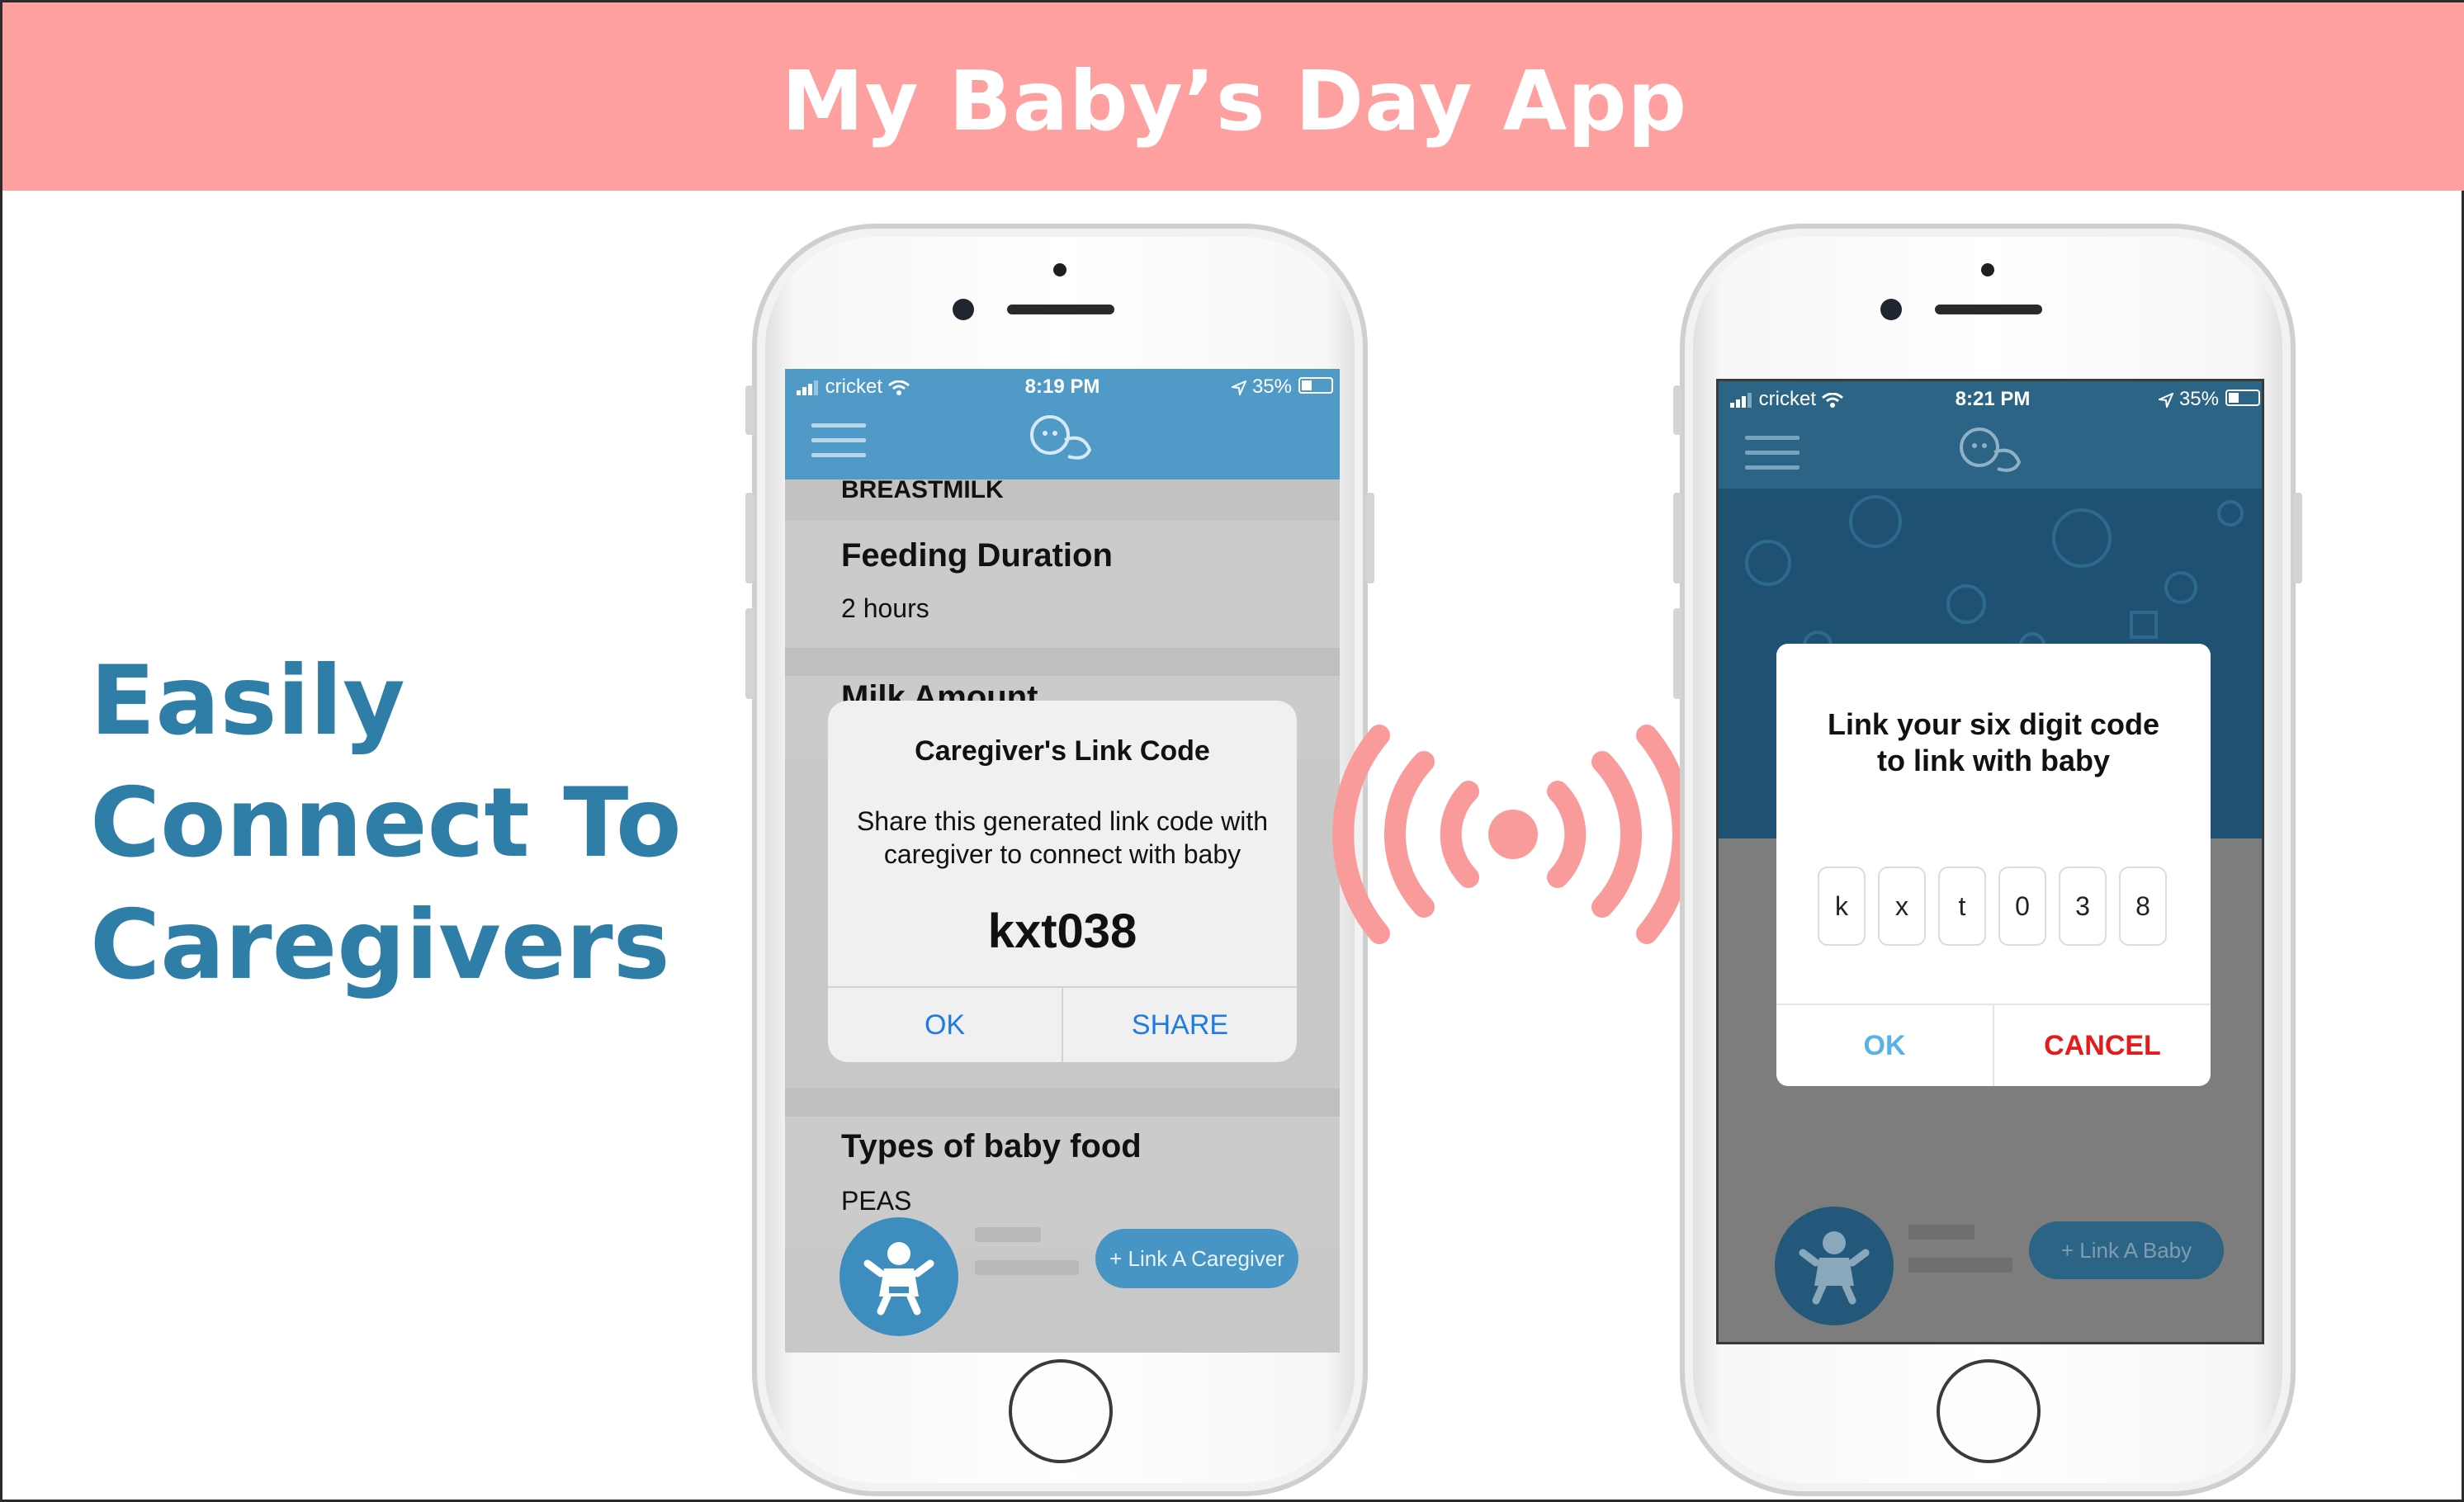  I want to click on code-input-row: k x t 0 3 8, so click(1993, 908).